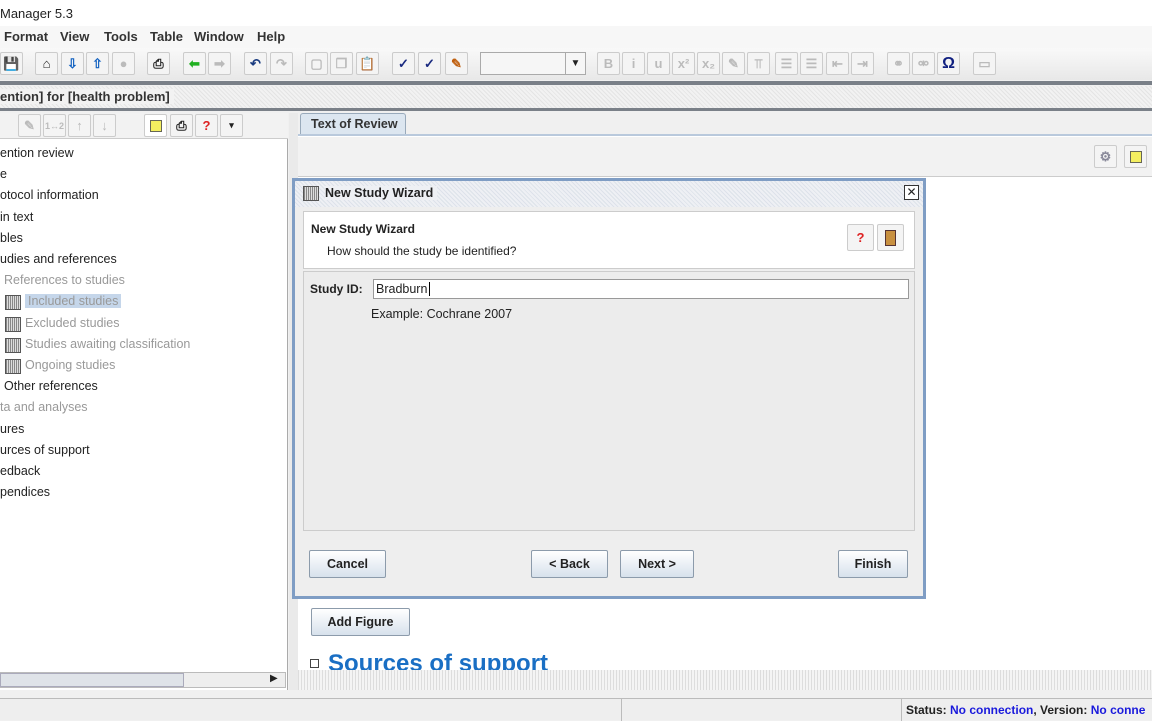 This screenshot has width=1152, height=721. I want to click on move-down-icon: ↓, so click(104, 125).